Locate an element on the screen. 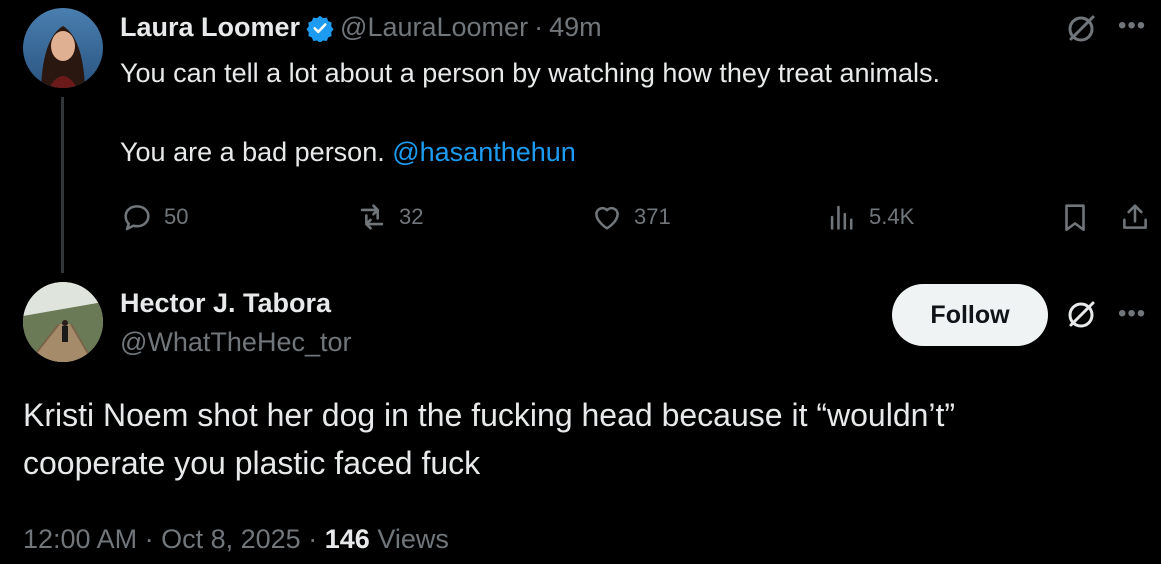 This screenshot has width=1161, height=564. tweet-text-line2: You are a bad person. @hasanthehun is located at coordinates (348, 152).